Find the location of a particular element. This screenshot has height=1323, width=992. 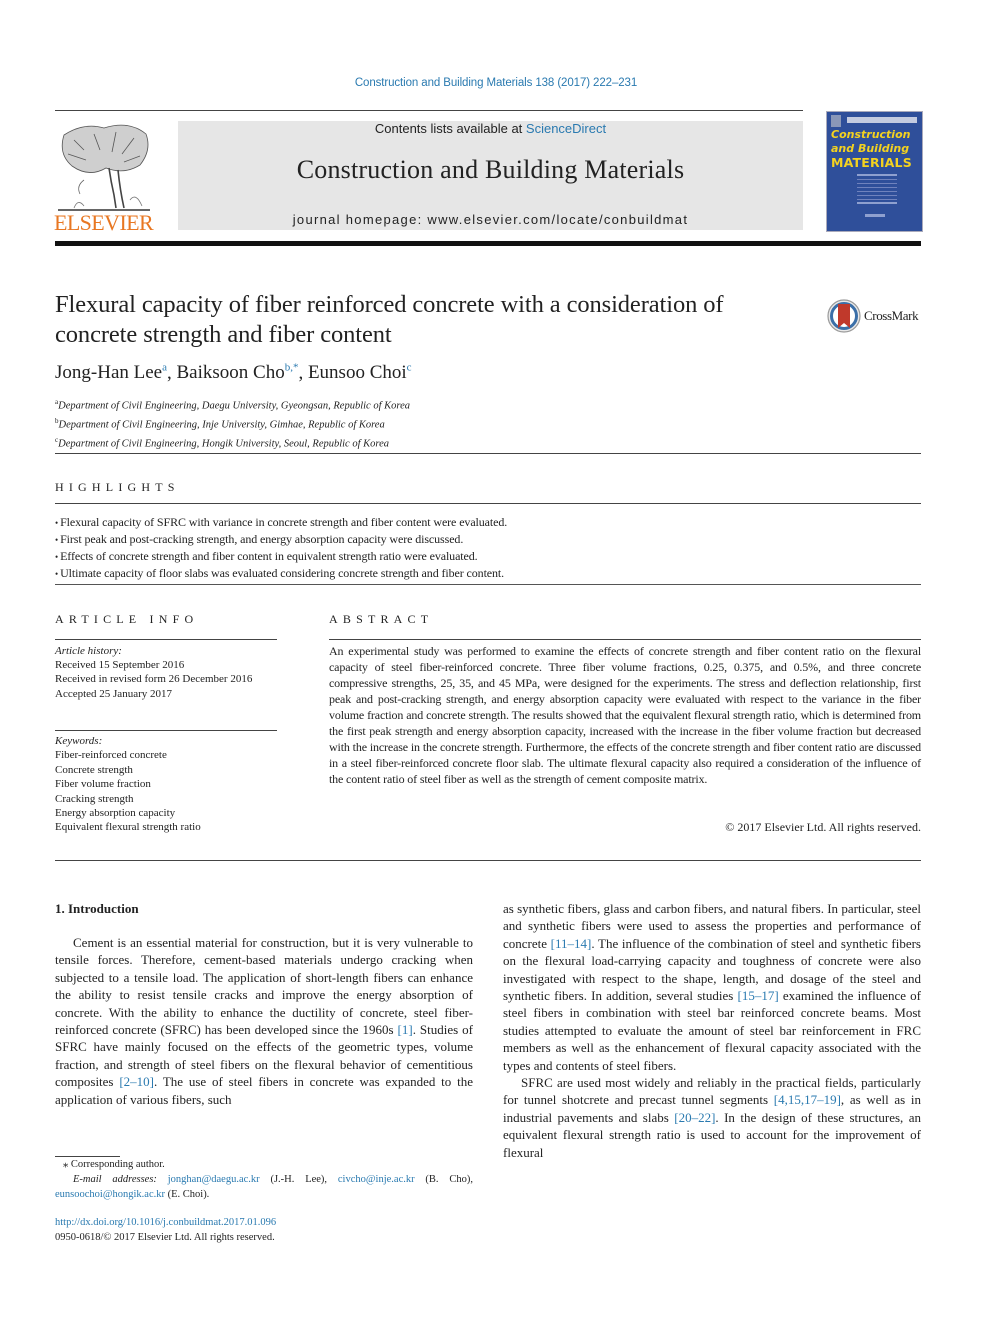

cover-line: and Building is located at coordinates (870, 148).